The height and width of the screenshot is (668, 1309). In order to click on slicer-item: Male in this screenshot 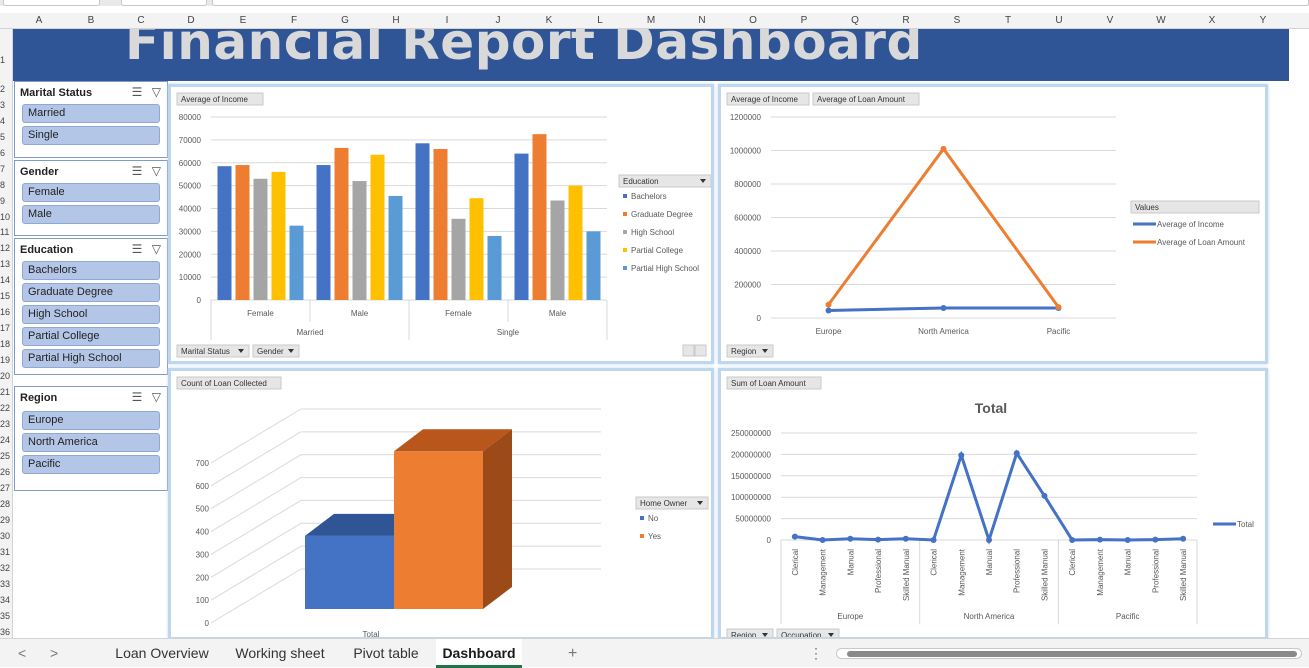, I will do `click(91, 214)`.